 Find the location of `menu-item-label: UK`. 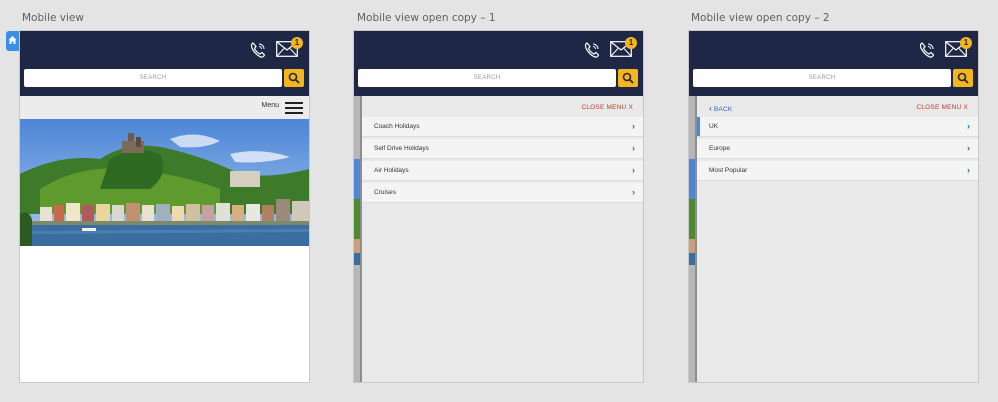

menu-item-label: UK is located at coordinates (714, 126).